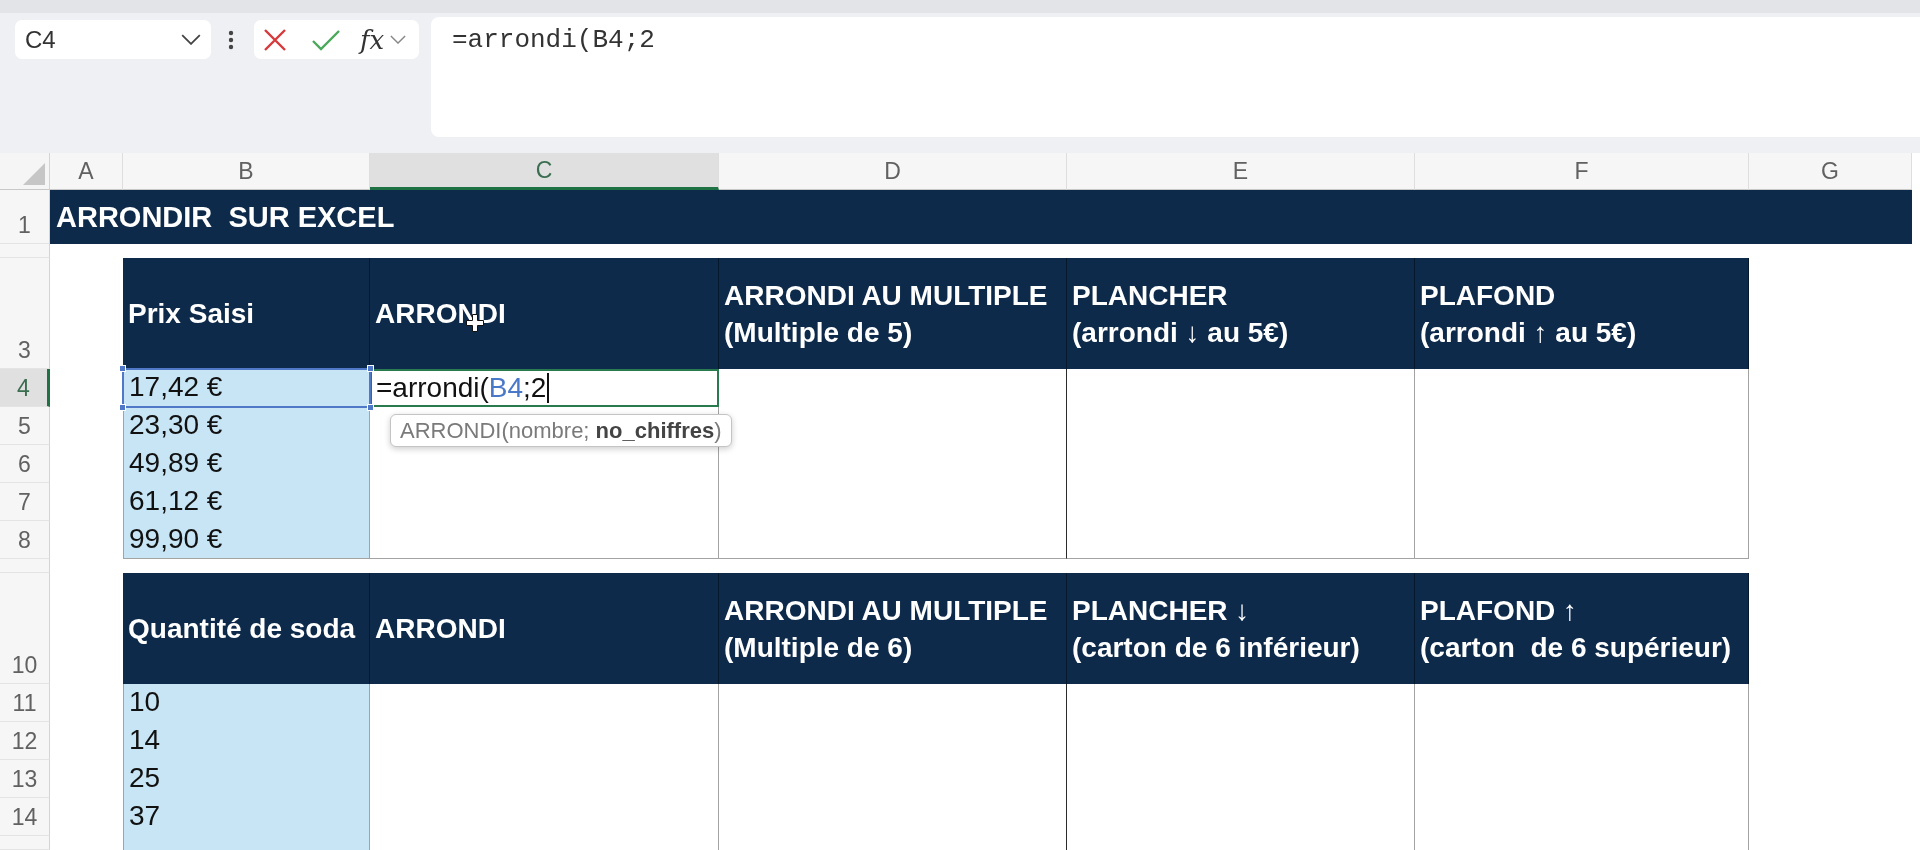 This screenshot has width=1920, height=850. I want to click on table-cell: 23,30 €, so click(246, 426).